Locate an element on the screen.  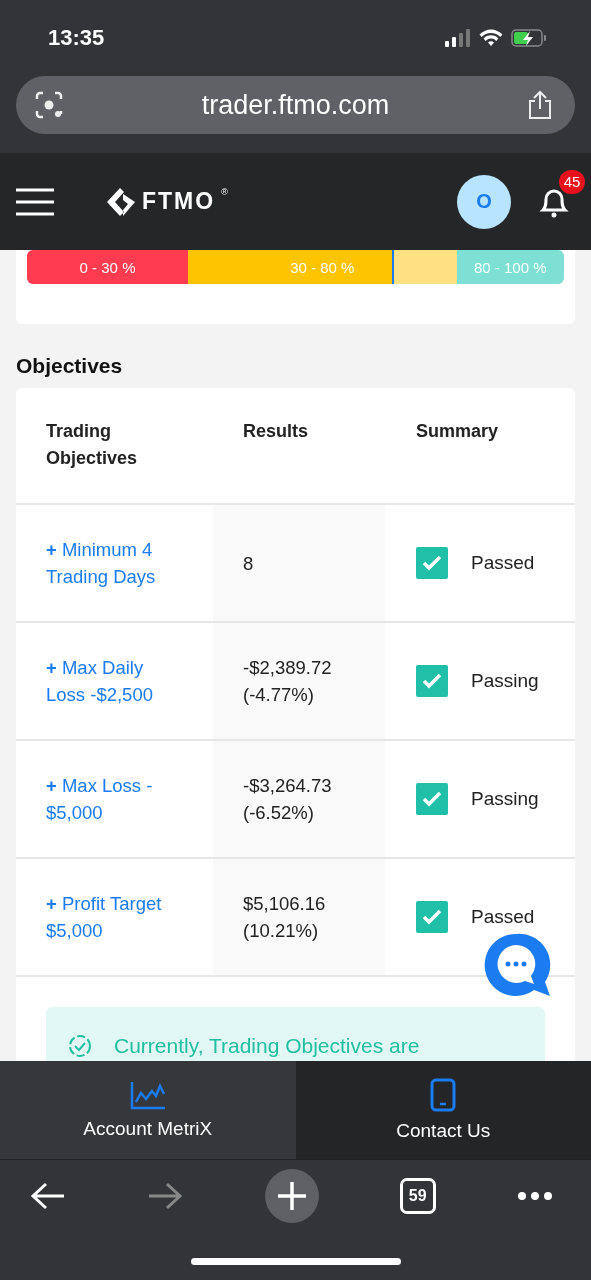
address-bar: trader.ftmo.com is located at coordinates (295, 105).